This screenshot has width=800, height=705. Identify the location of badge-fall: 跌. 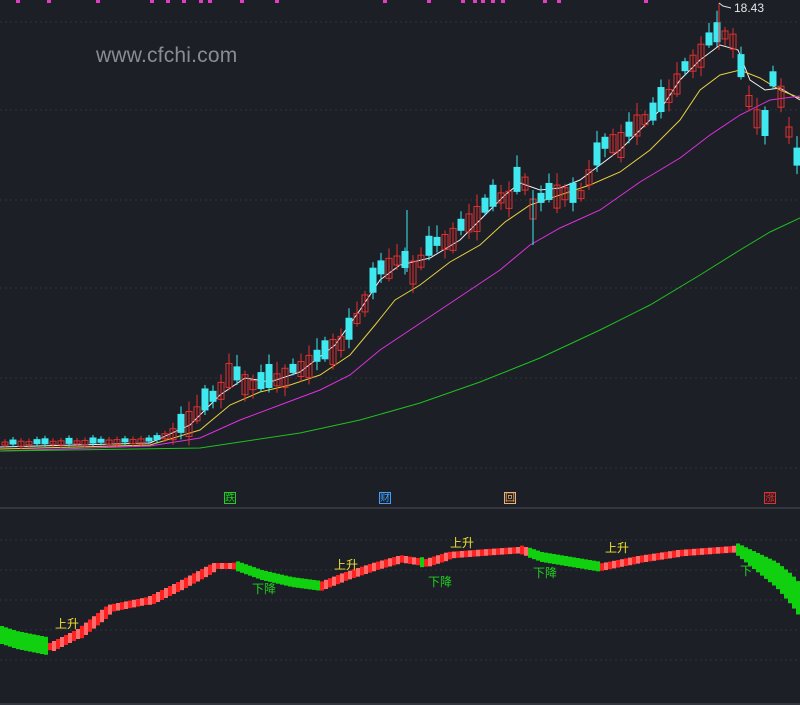
(230, 498).